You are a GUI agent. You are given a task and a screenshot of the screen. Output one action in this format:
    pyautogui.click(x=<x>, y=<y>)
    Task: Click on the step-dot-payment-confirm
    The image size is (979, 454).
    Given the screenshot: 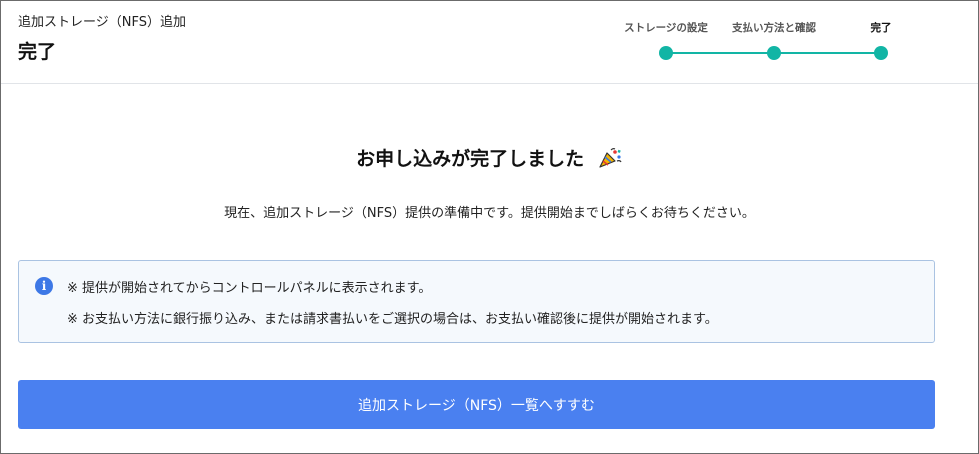 What is the action you would take?
    pyautogui.click(x=774, y=53)
    